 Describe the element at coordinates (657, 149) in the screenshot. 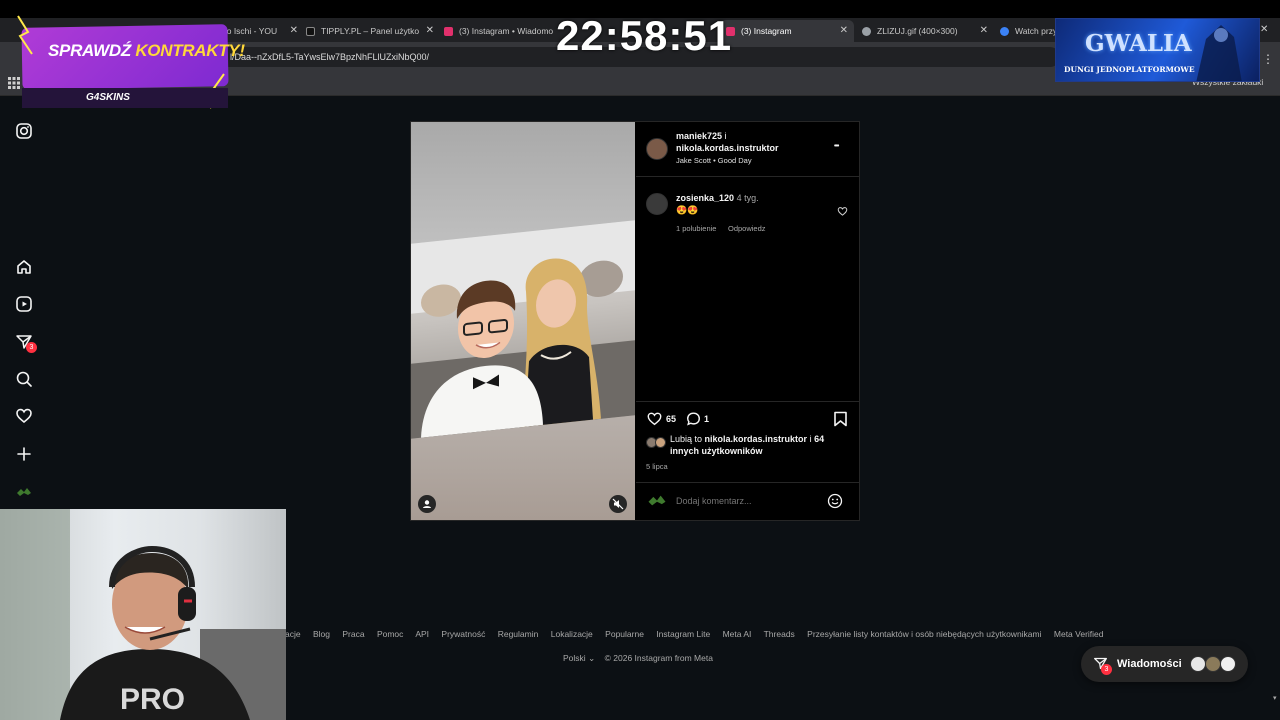

I see `author-avatar` at that location.